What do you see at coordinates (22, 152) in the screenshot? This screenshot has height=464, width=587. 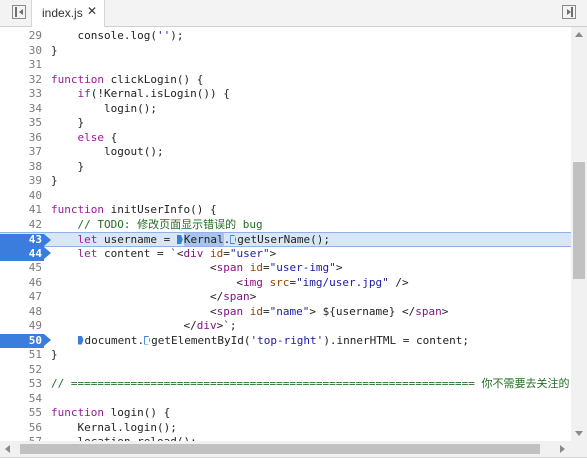 I see `line-gutter: 37` at bounding box center [22, 152].